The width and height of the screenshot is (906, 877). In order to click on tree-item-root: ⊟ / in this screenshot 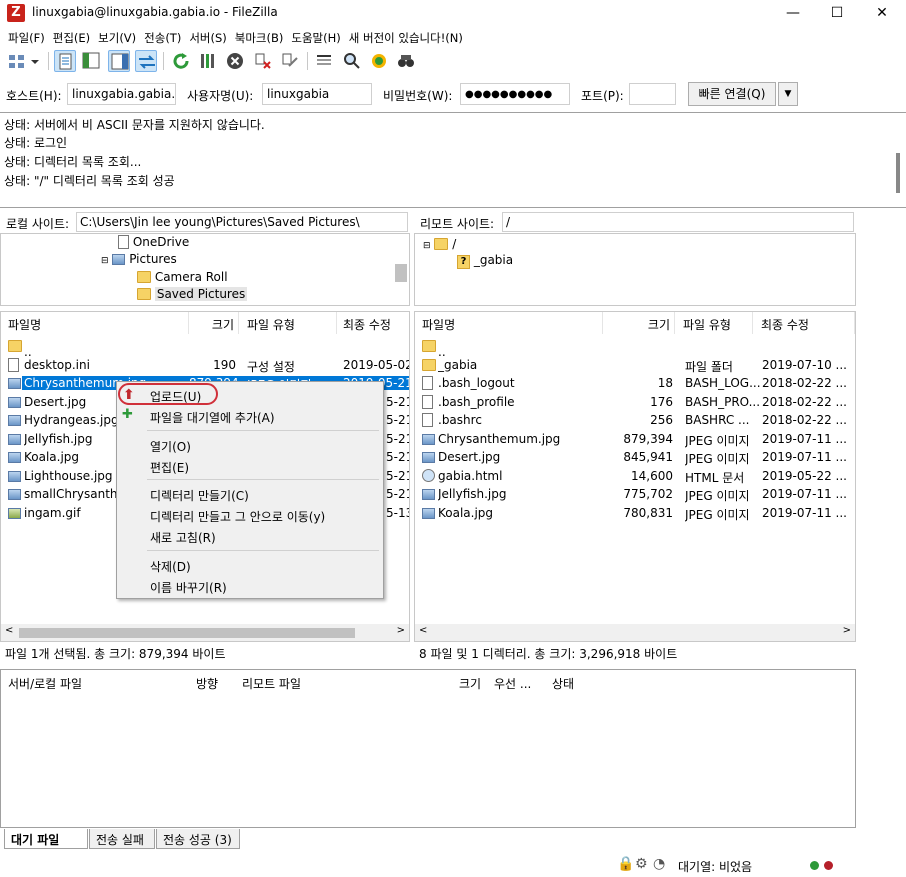, I will do `click(439, 244)`.